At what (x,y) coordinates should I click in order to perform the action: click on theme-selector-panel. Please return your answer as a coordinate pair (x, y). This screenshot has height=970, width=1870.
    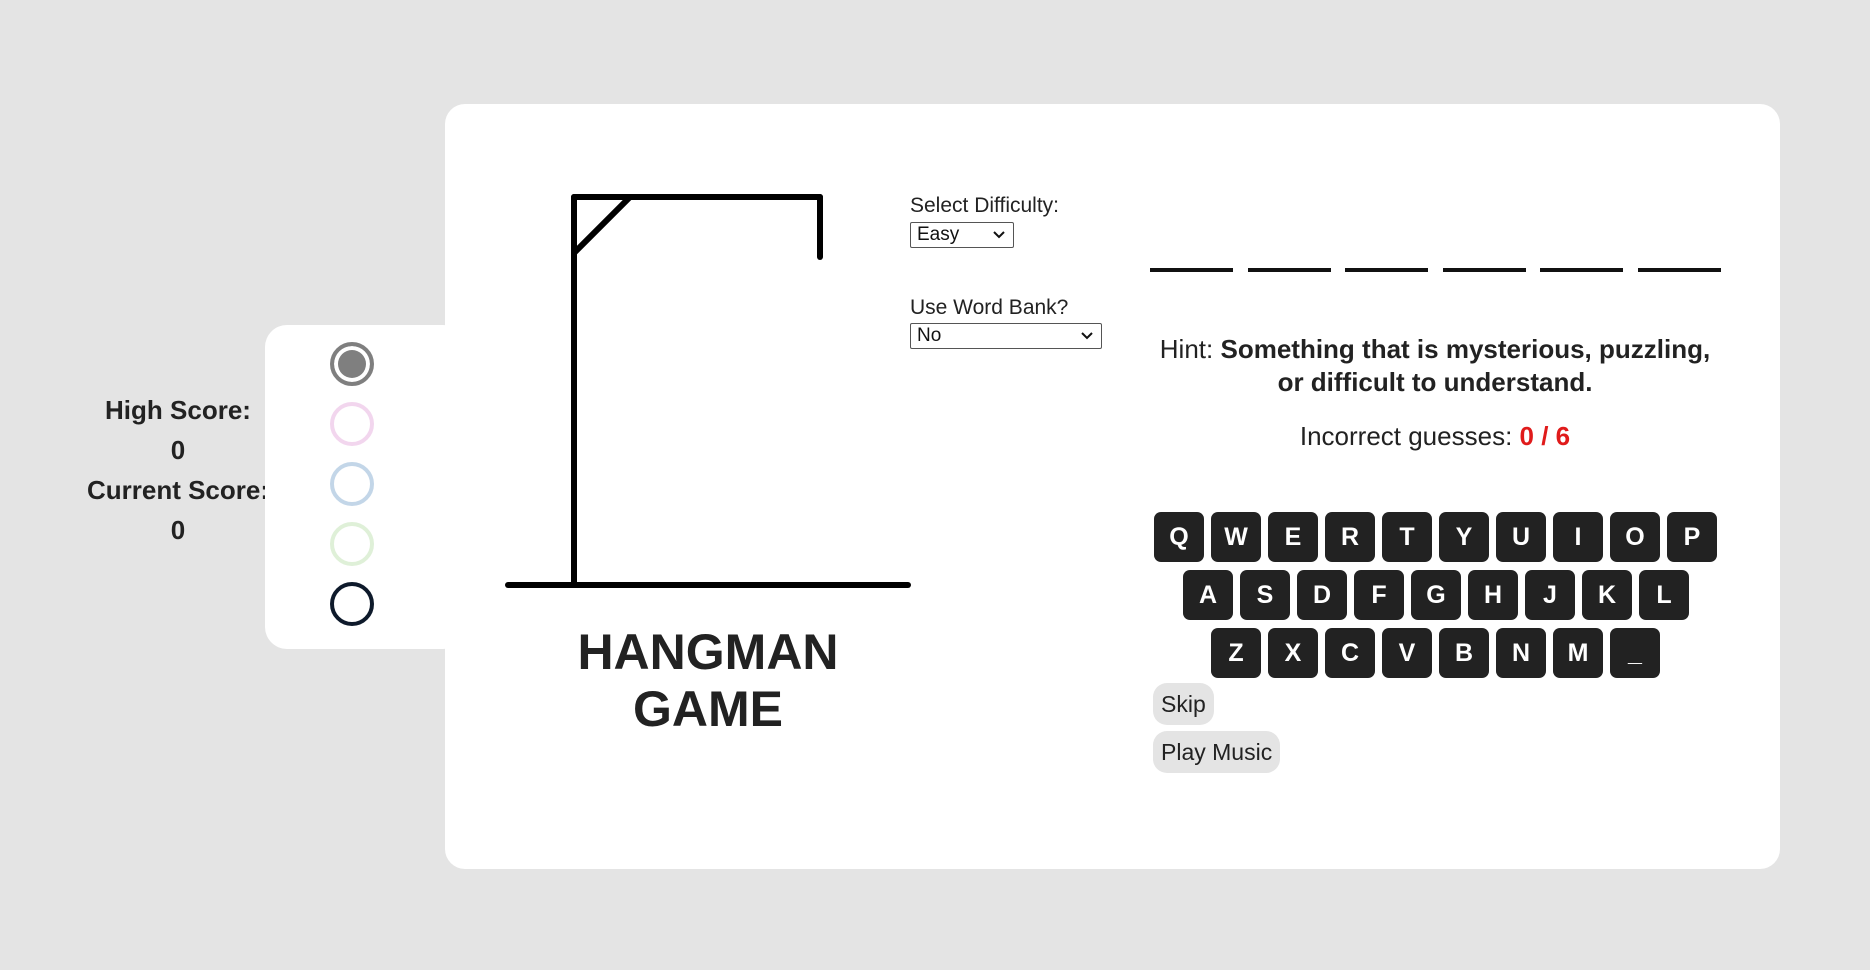
    Looking at the image, I should click on (365, 487).